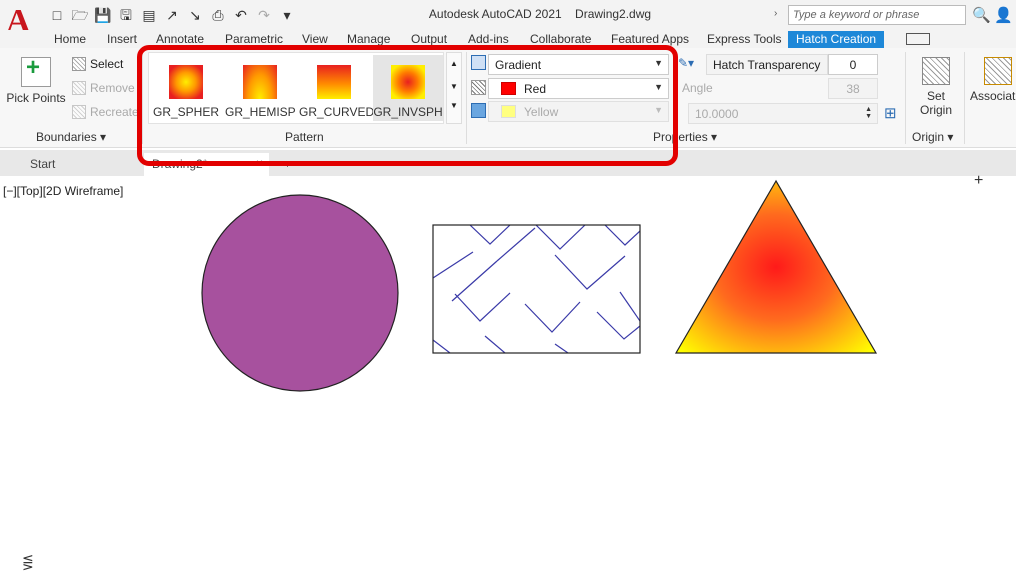 The height and width of the screenshot is (571, 1016). What do you see at coordinates (928, 137) in the screenshot?
I see `origin-title-text: Origin` at bounding box center [928, 137].